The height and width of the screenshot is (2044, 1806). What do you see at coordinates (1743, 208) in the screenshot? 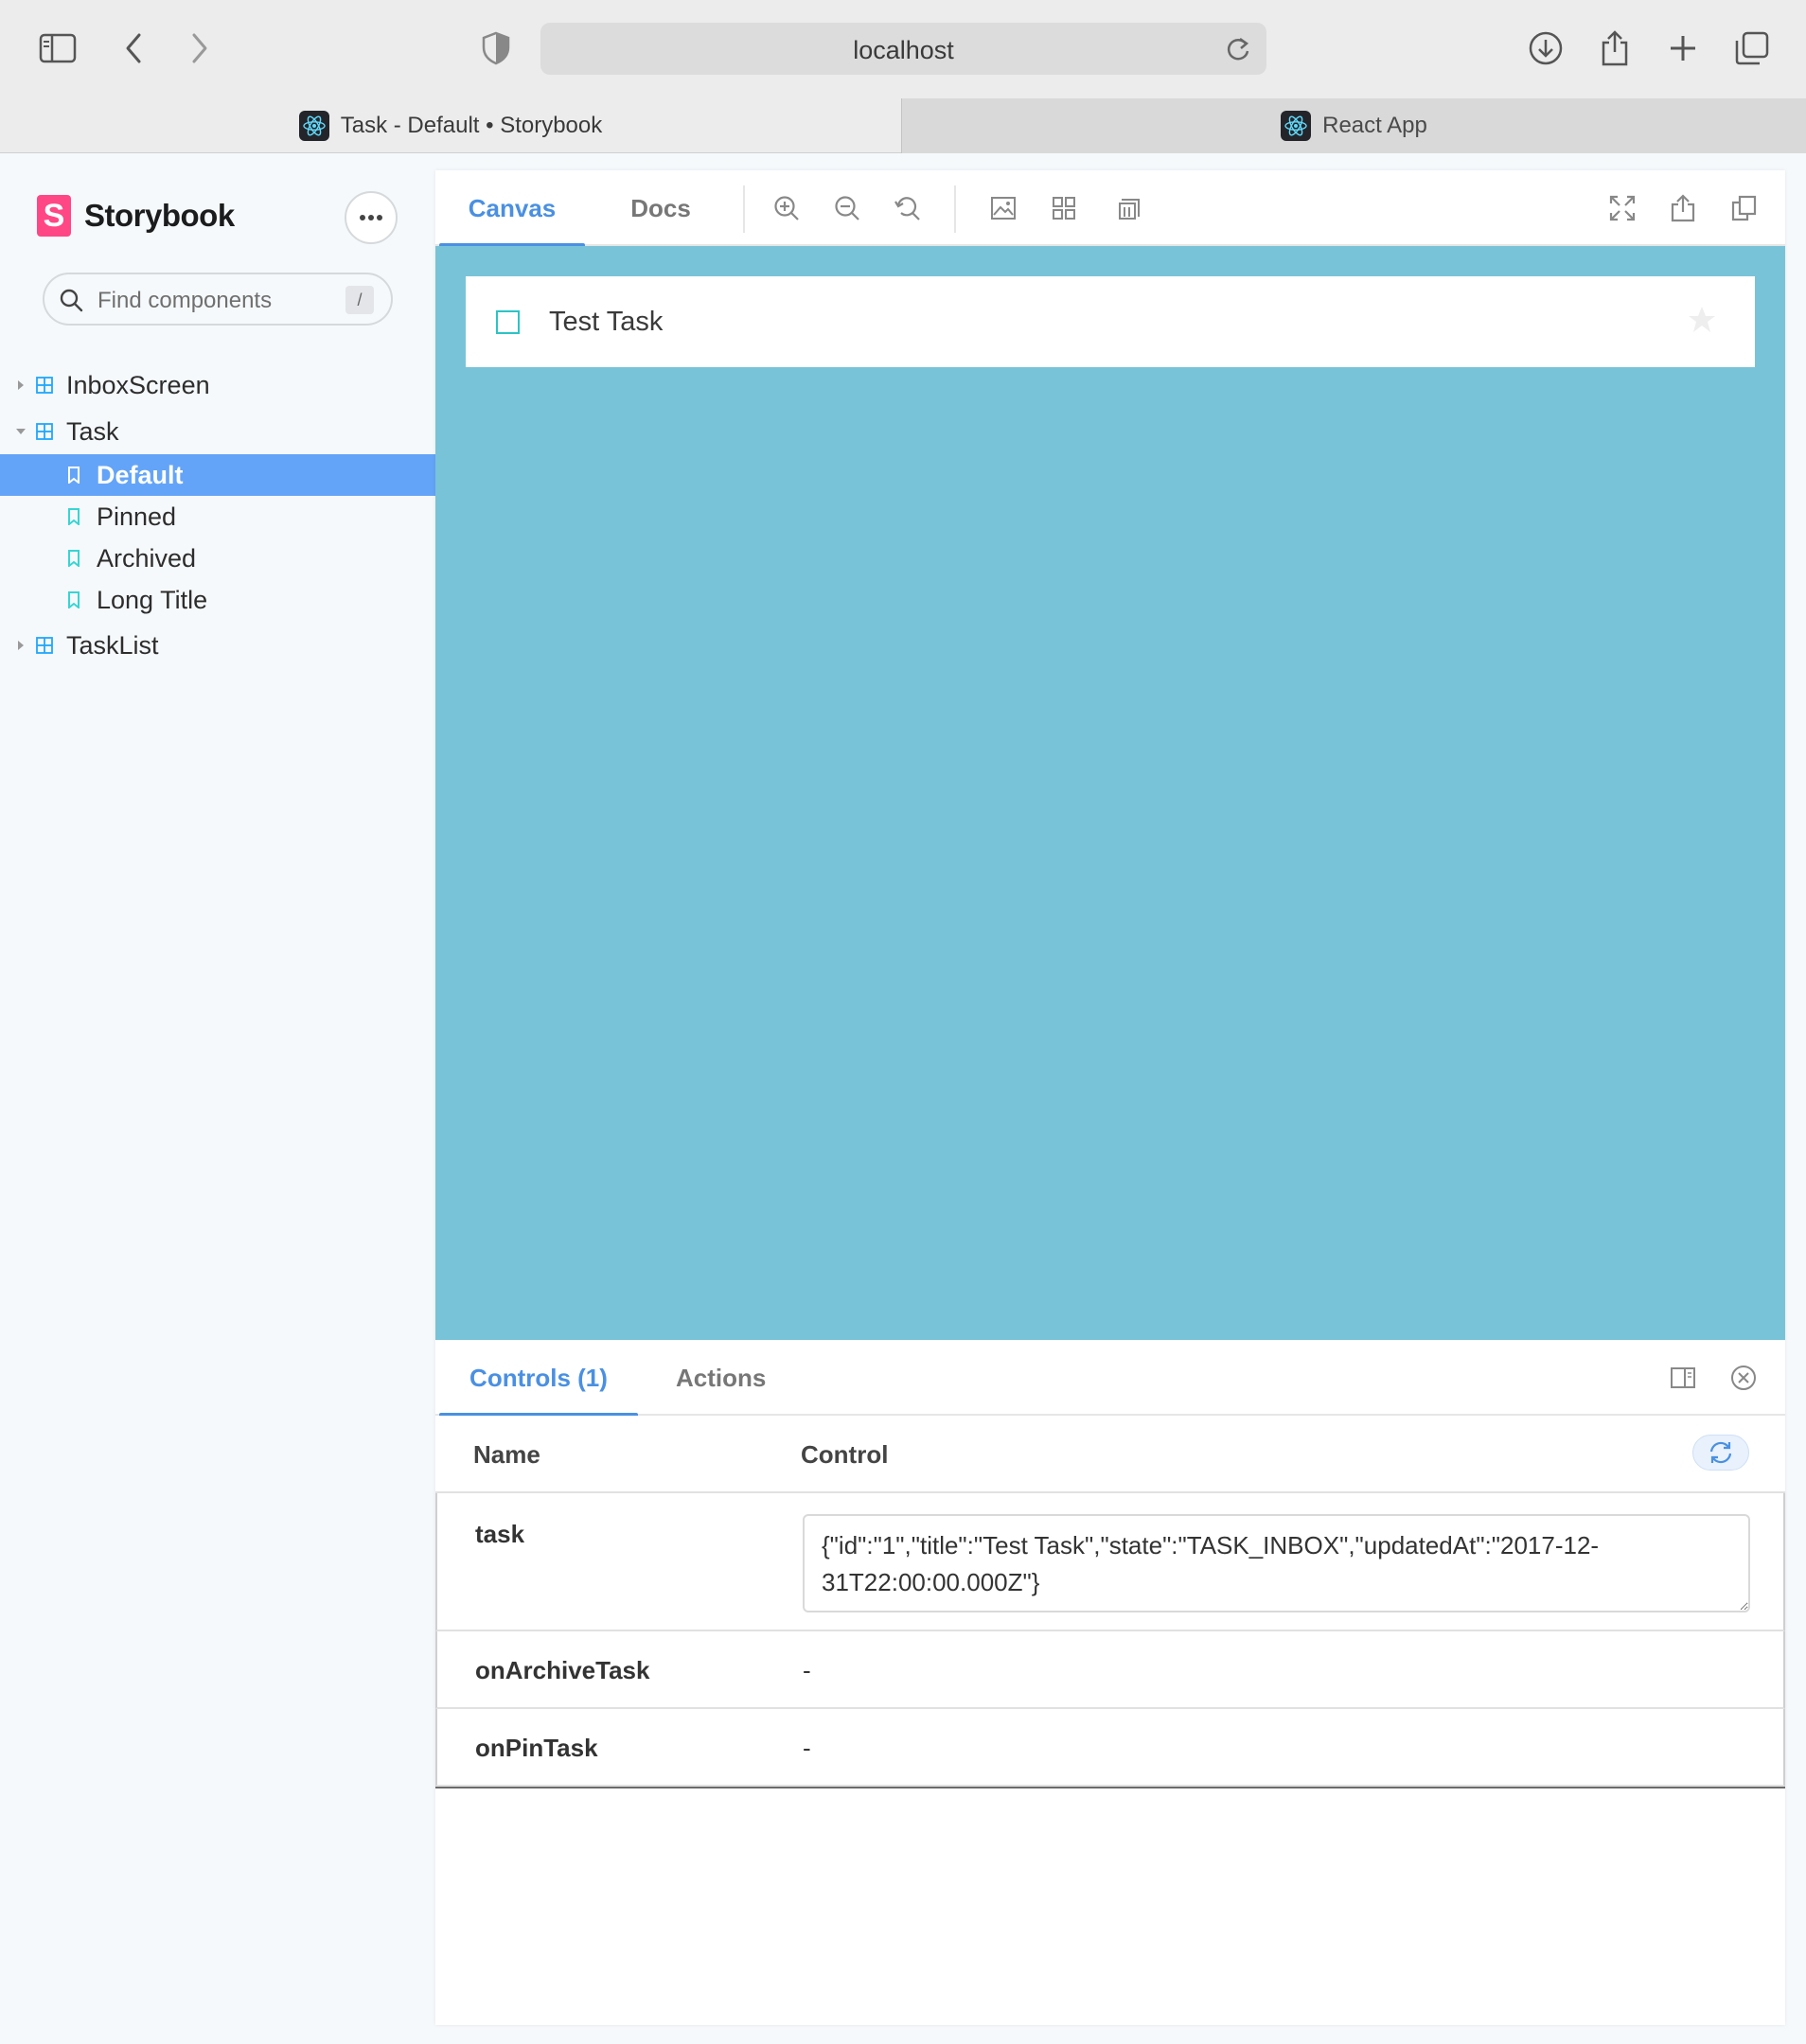
I see `copy-link-icon` at bounding box center [1743, 208].